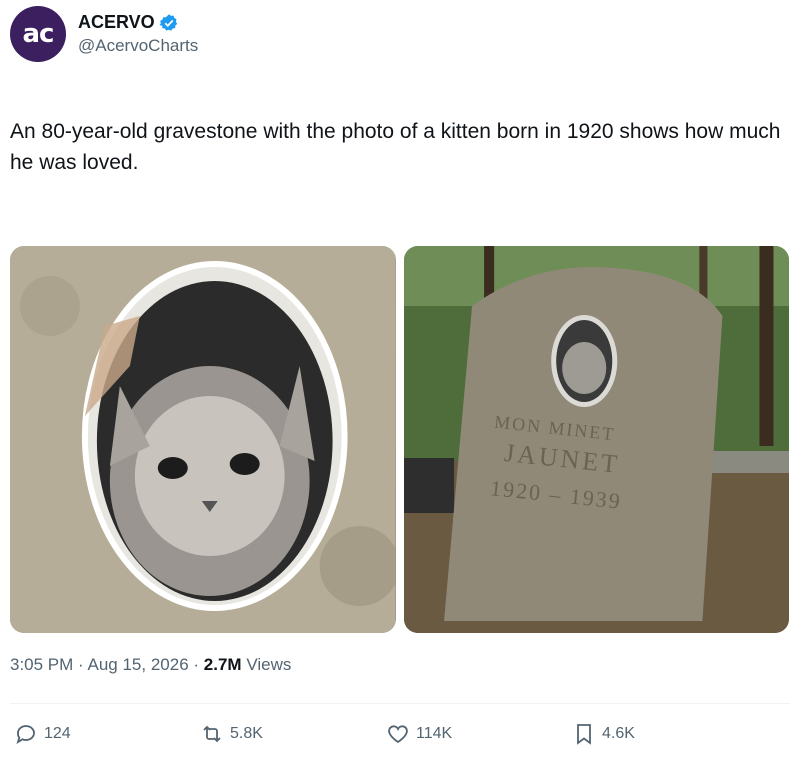  I want to click on divider, so click(400, 703).